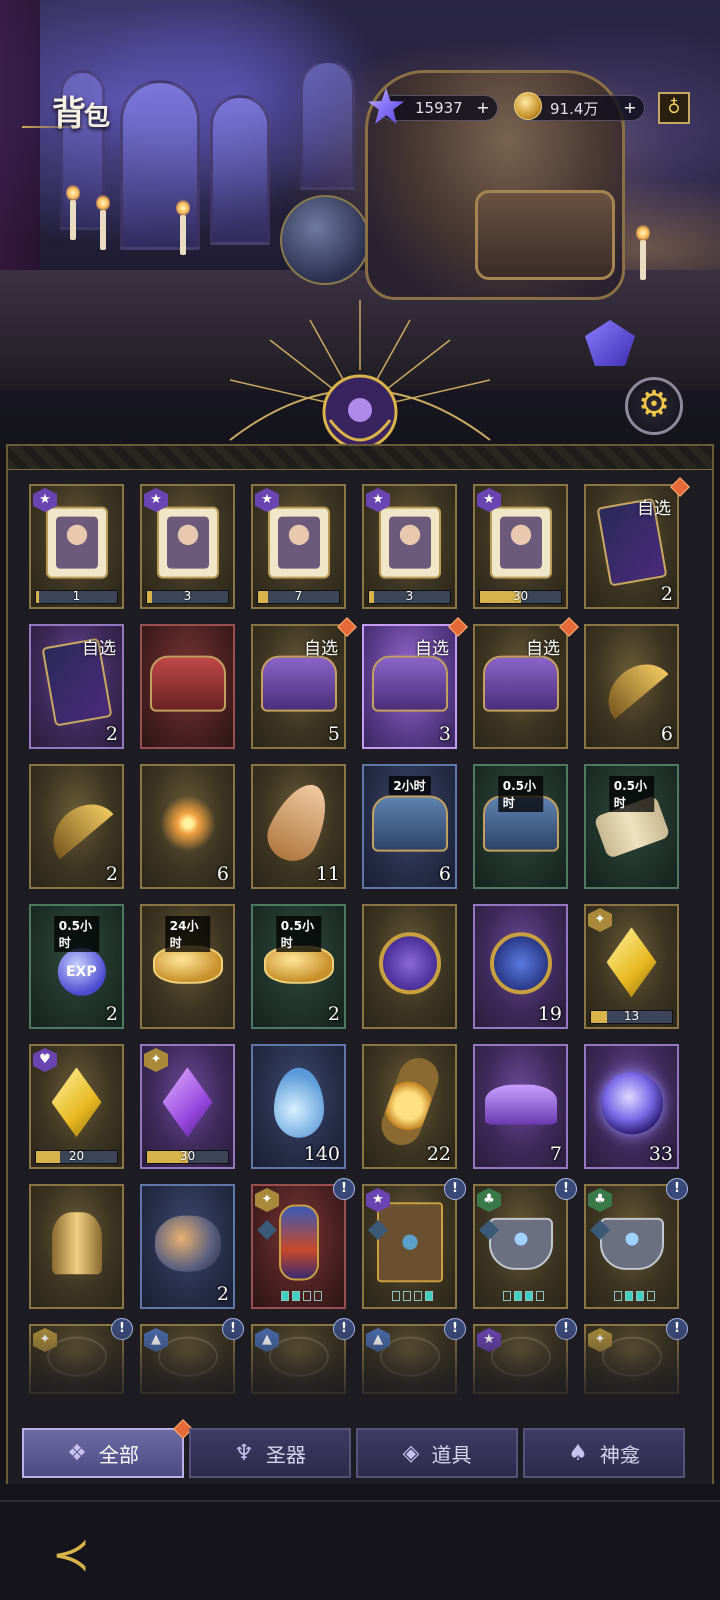 The image size is (720, 1600). I want to click on progress-text: 20, so click(76, 1156).